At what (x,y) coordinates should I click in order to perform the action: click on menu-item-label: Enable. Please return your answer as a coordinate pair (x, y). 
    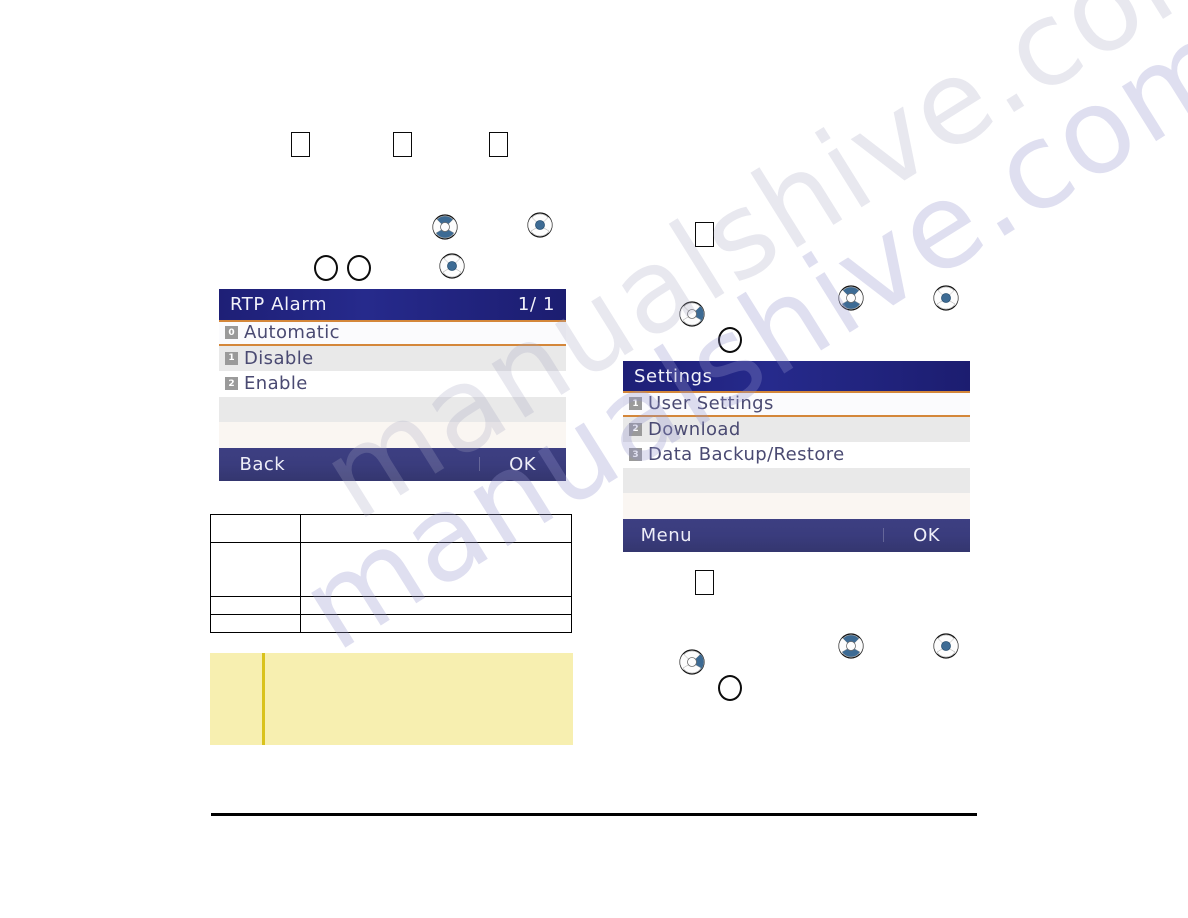
    Looking at the image, I should click on (276, 384).